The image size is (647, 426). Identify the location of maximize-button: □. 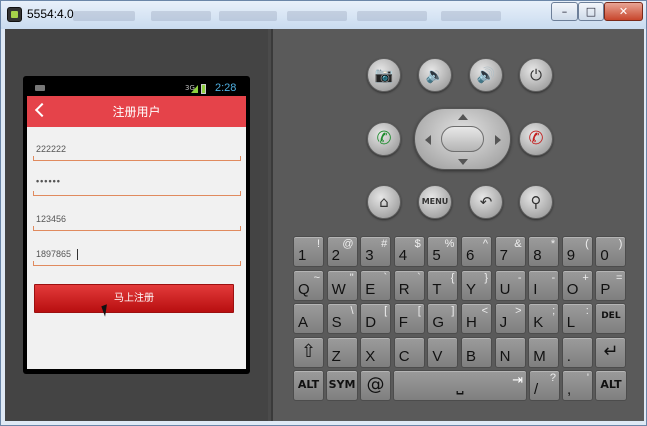
(591, 11).